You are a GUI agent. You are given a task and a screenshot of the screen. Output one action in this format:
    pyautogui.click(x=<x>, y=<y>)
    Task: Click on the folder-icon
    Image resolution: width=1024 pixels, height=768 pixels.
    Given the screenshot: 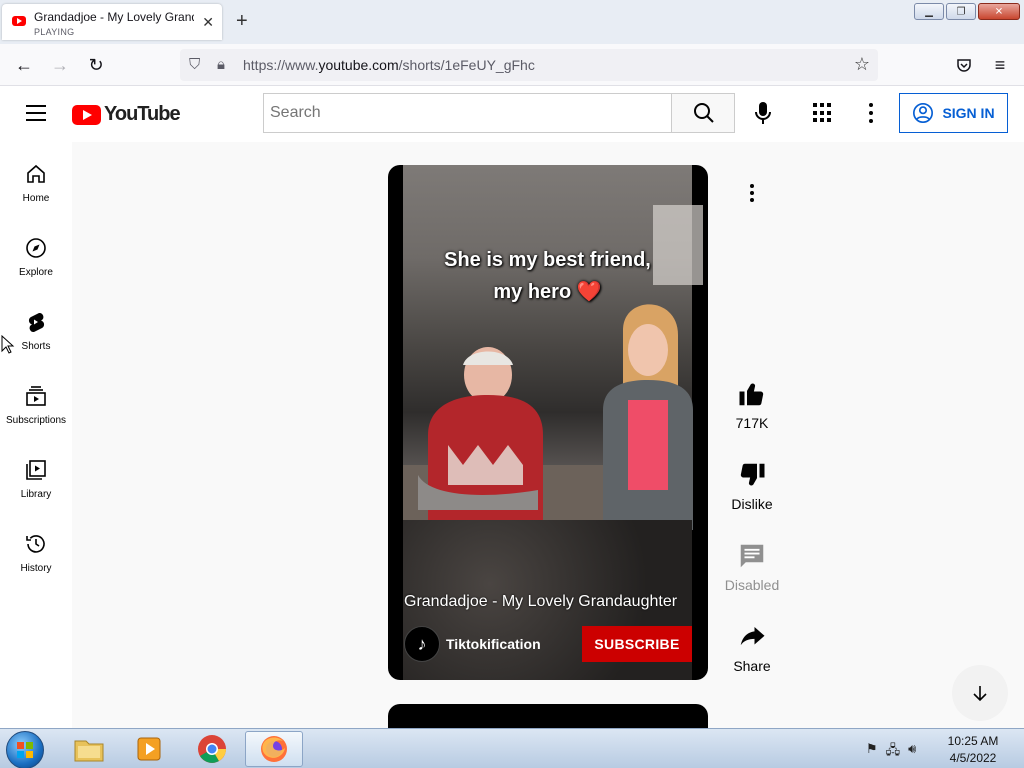 What is the action you would take?
    pyautogui.click(x=89, y=751)
    